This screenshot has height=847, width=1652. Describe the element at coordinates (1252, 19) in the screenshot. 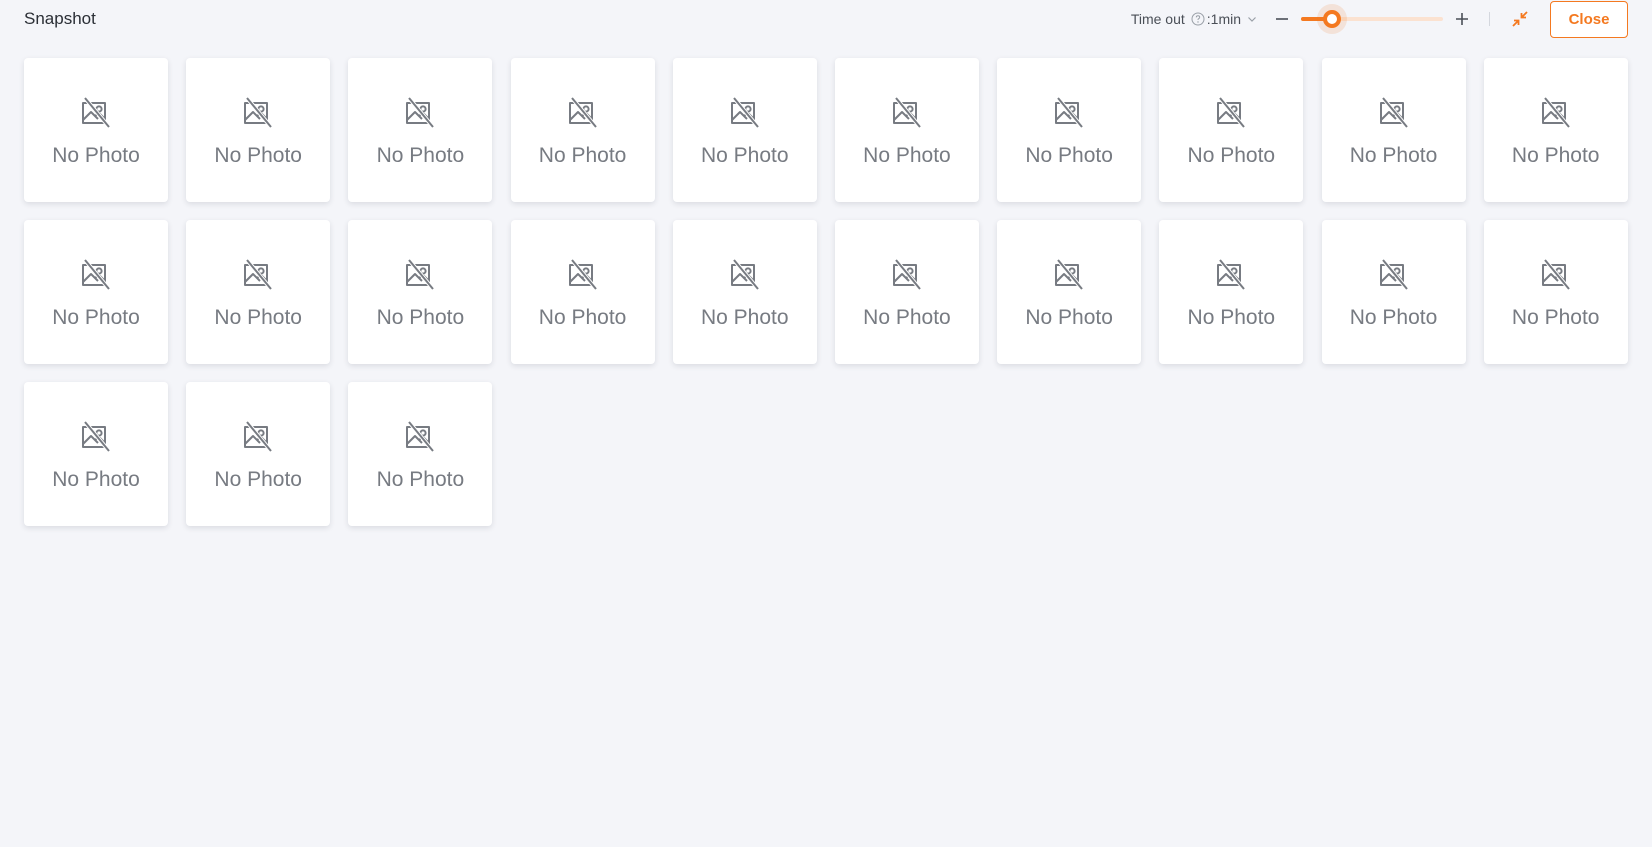

I see `chevron-down-icon` at that location.